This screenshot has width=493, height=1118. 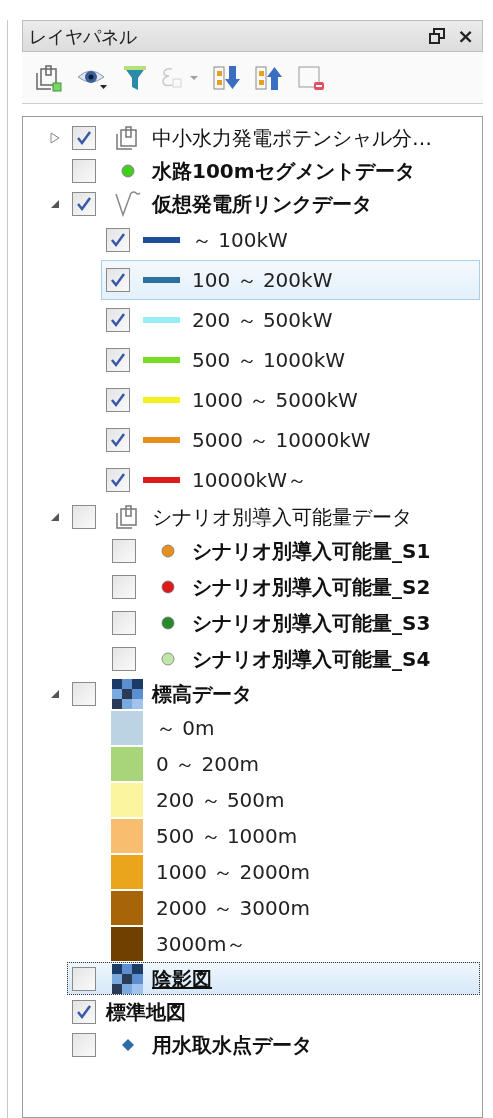 What do you see at coordinates (465, 36) in the screenshot?
I see `close-button: ×` at bounding box center [465, 36].